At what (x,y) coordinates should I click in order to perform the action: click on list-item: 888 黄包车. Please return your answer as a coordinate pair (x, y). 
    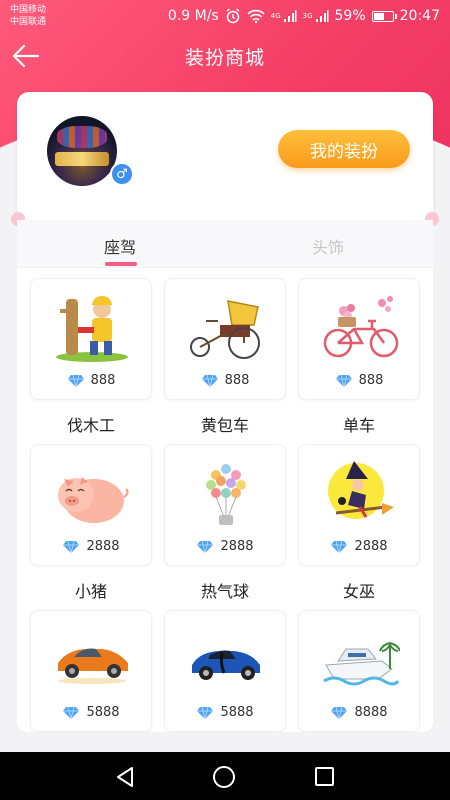
    Looking at the image, I should click on (225, 357).